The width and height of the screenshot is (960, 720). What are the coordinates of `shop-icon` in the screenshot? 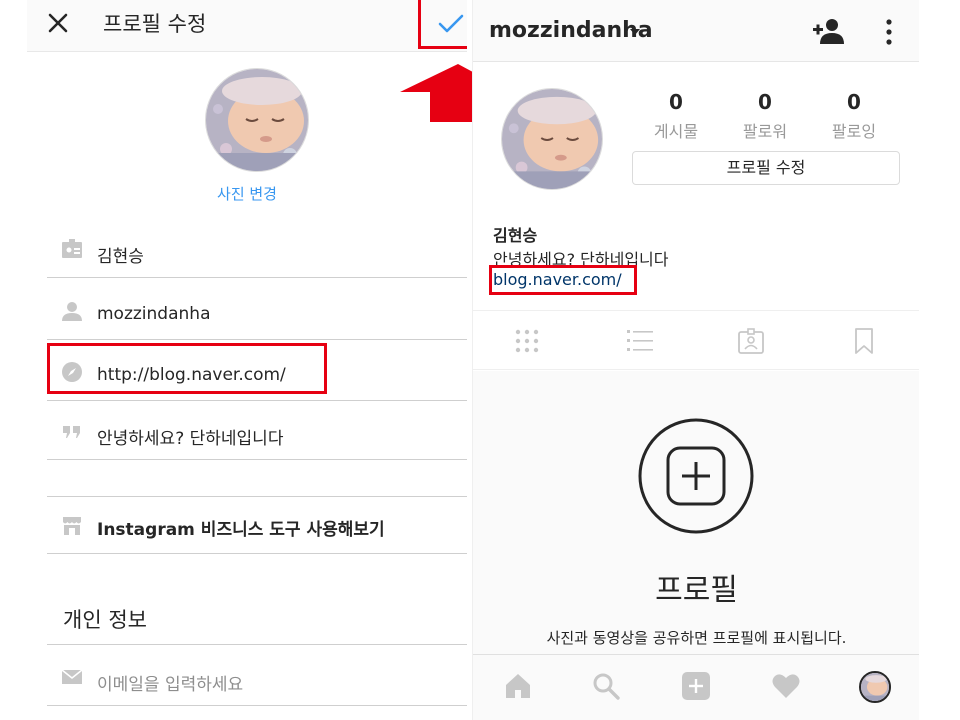 It's located at (72, 526).